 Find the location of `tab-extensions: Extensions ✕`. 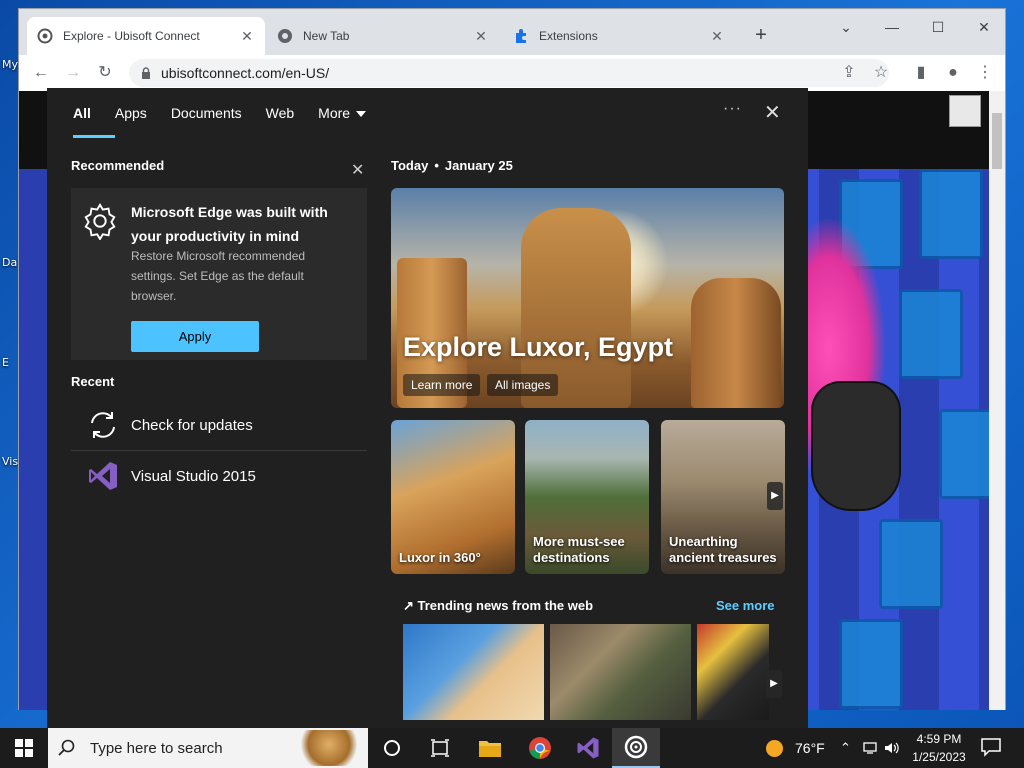

tab-extensions: Extensions ✕ is located at coordinates (619, 36).